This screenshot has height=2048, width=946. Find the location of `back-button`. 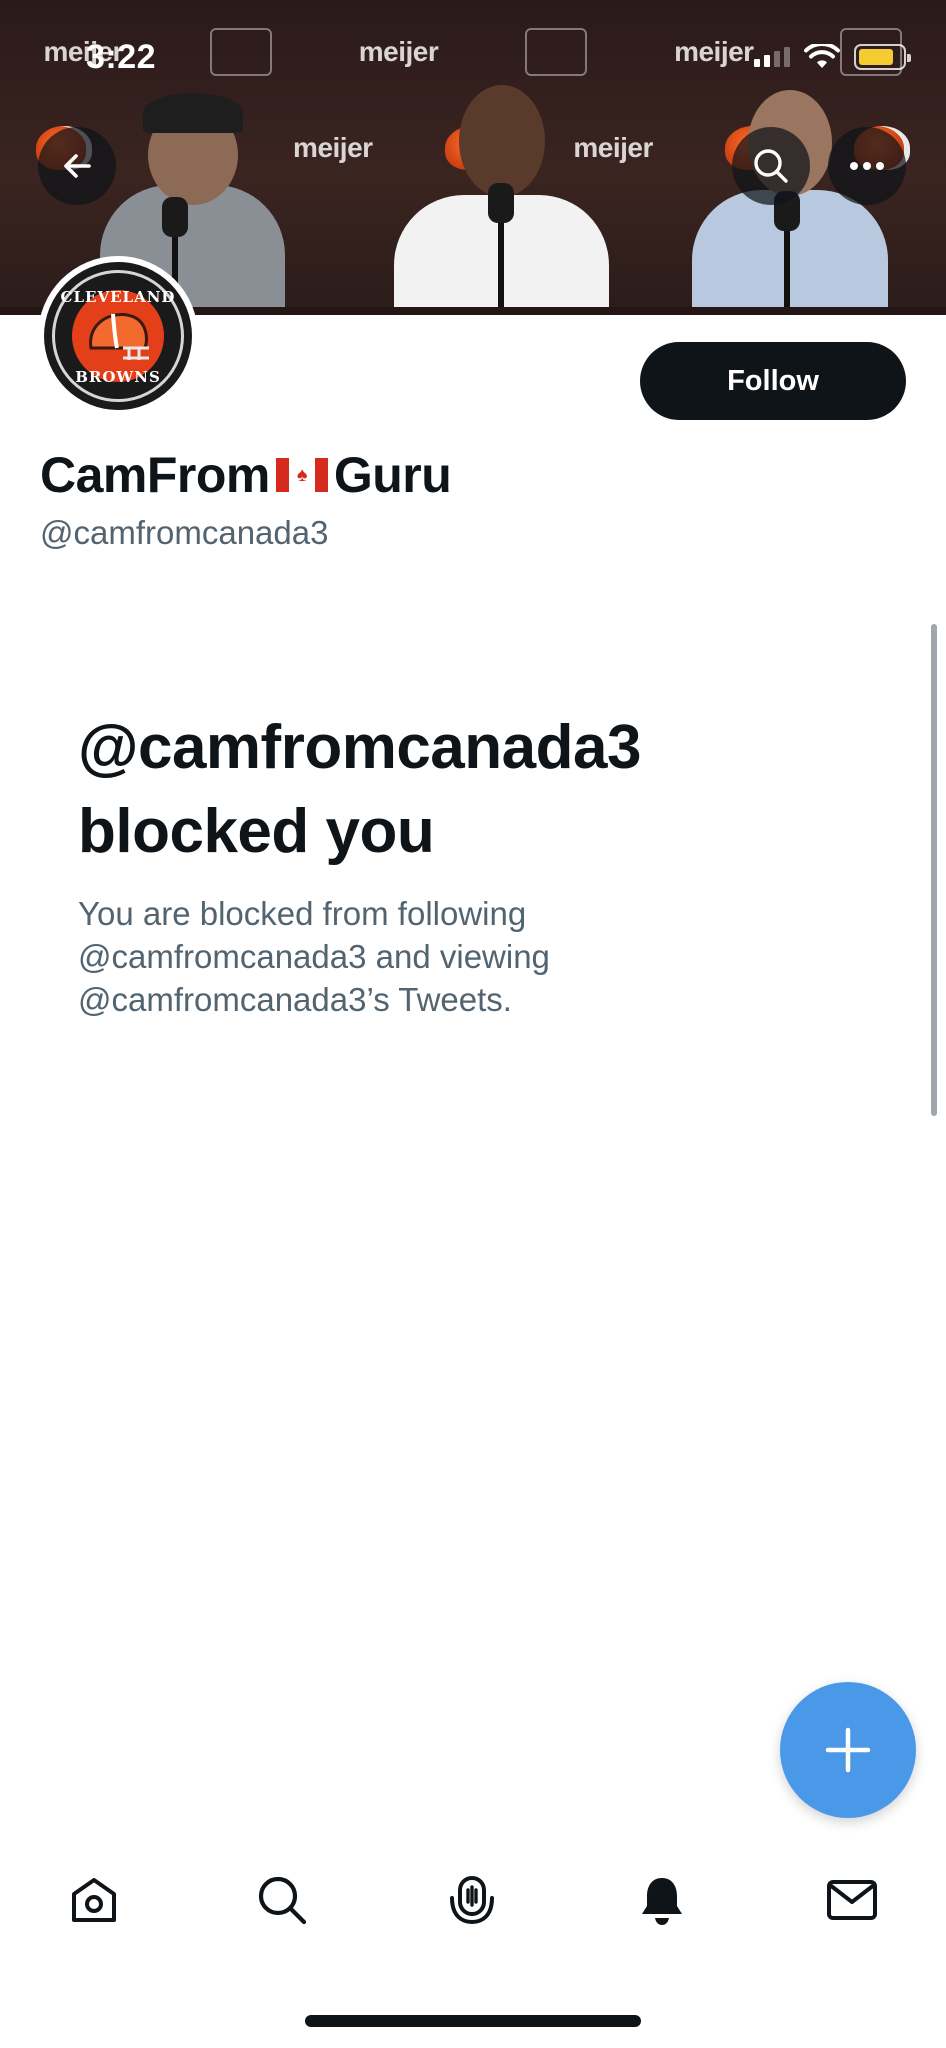

back-button is located at coordinates (77, 166).